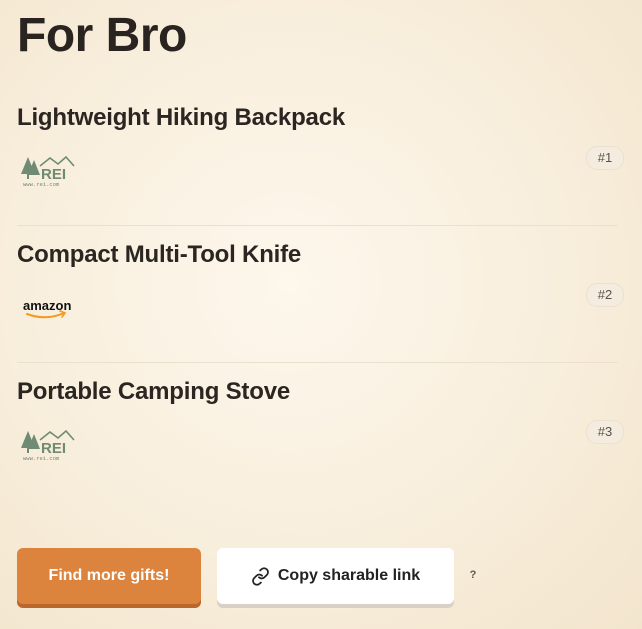  What do you see at coordinates (605, 432) in the screenshot?
I see `rank-badge: #3` at bounding box center [605, 432].